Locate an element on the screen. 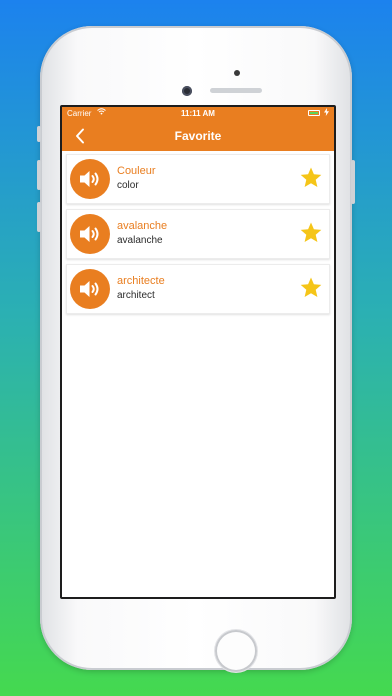 This screenshot has width=392, height=696. battery-icon is located at coordinates (314, 113).